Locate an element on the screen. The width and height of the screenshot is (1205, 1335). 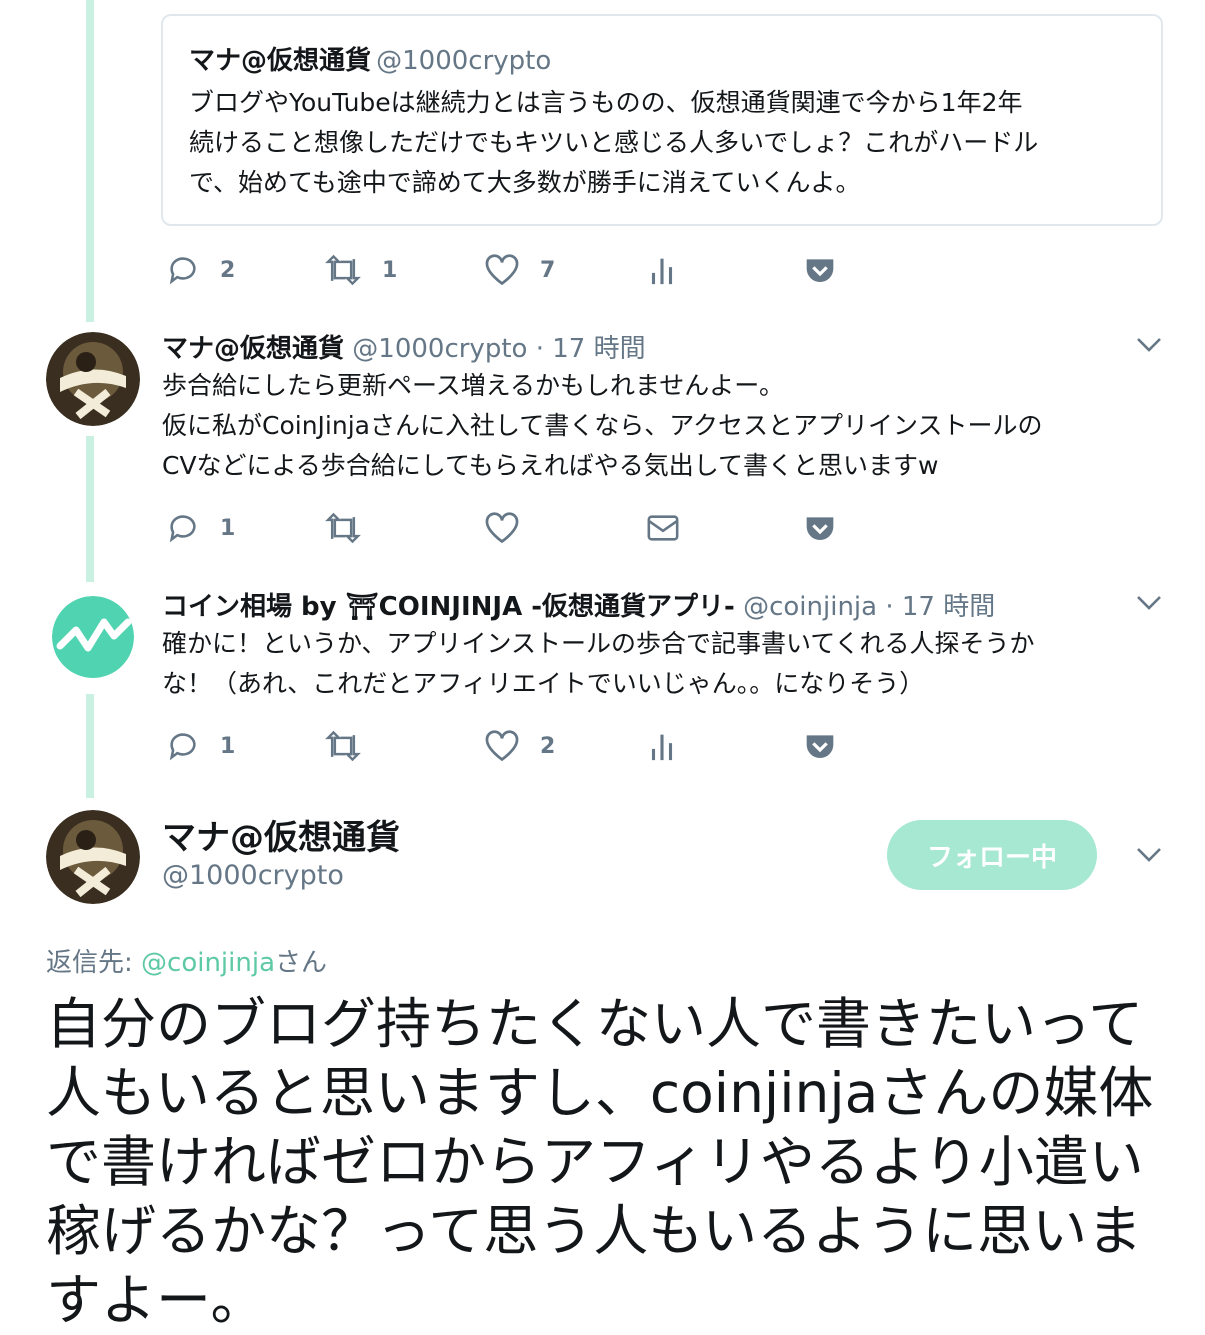
reply-mention-link: @coinjinja is located at coordinates (208, 963).